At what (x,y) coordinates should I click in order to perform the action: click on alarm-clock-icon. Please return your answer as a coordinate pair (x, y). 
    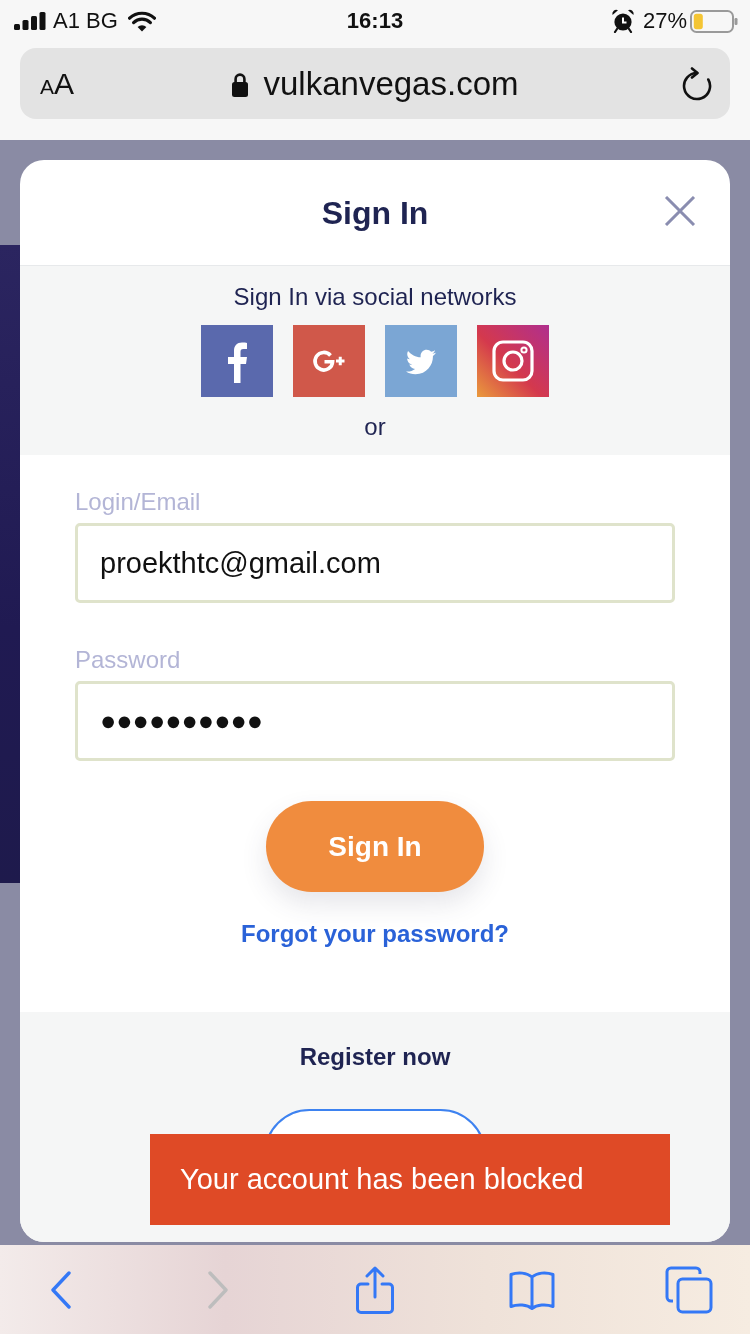
    Looking at the image, I should click on (622, 21).